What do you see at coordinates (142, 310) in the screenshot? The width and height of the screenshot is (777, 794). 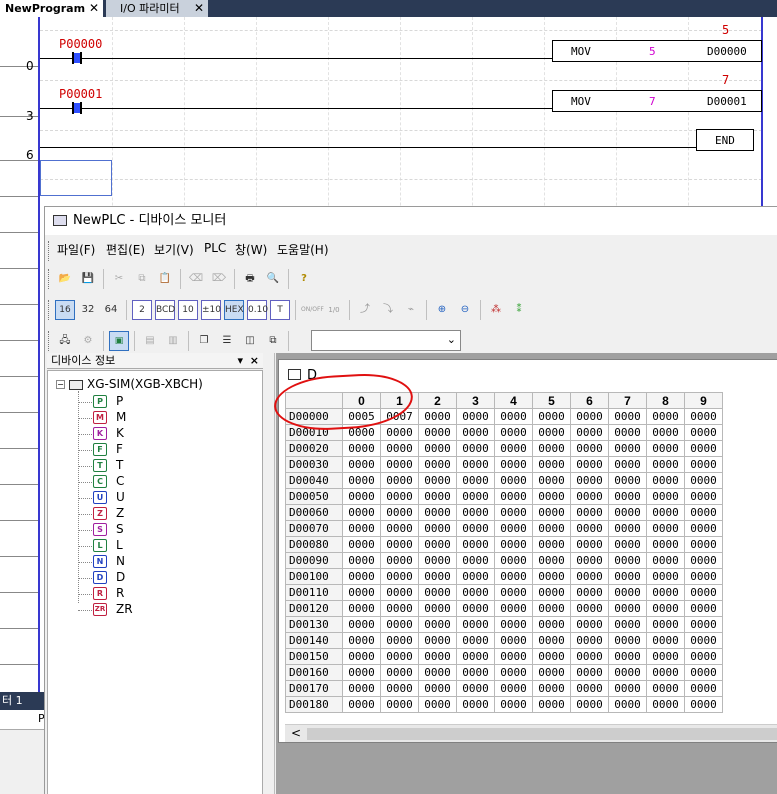 I see `format-binary-button: 2` at bounding box center [142, 310].